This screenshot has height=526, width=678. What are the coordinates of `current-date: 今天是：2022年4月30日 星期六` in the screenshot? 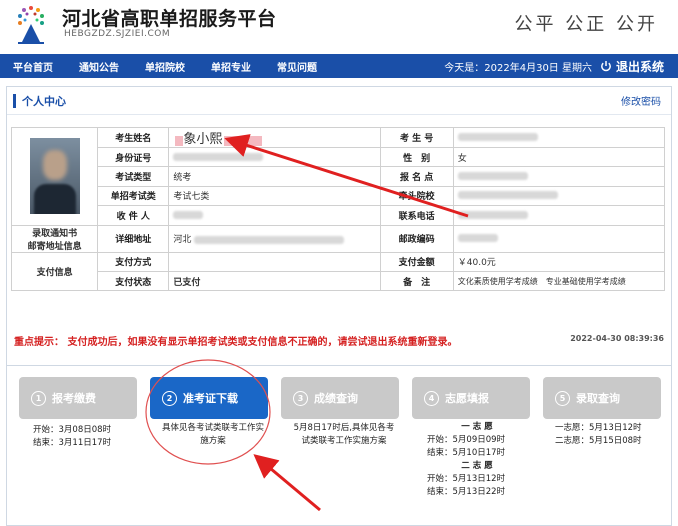 It's located at (518, 68).